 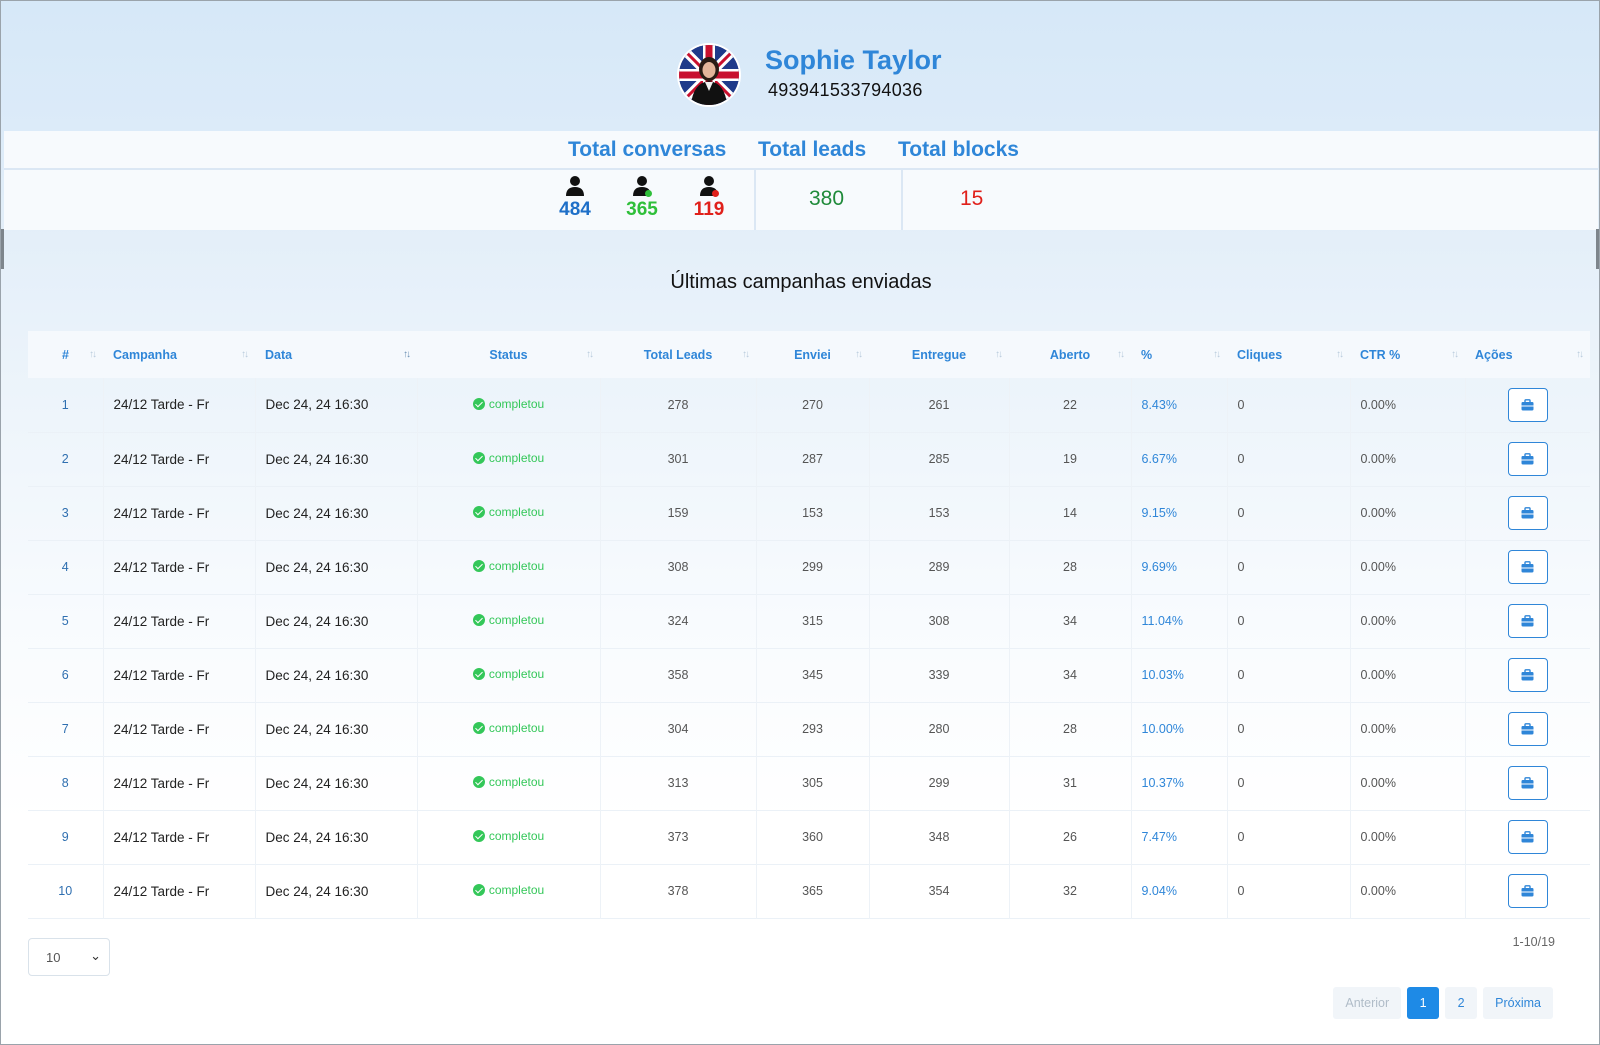 What do you see at coordinates (1070, 459) in the screenshot?
I see `cell-aberto: 19` at bounding box center [1070, 459].